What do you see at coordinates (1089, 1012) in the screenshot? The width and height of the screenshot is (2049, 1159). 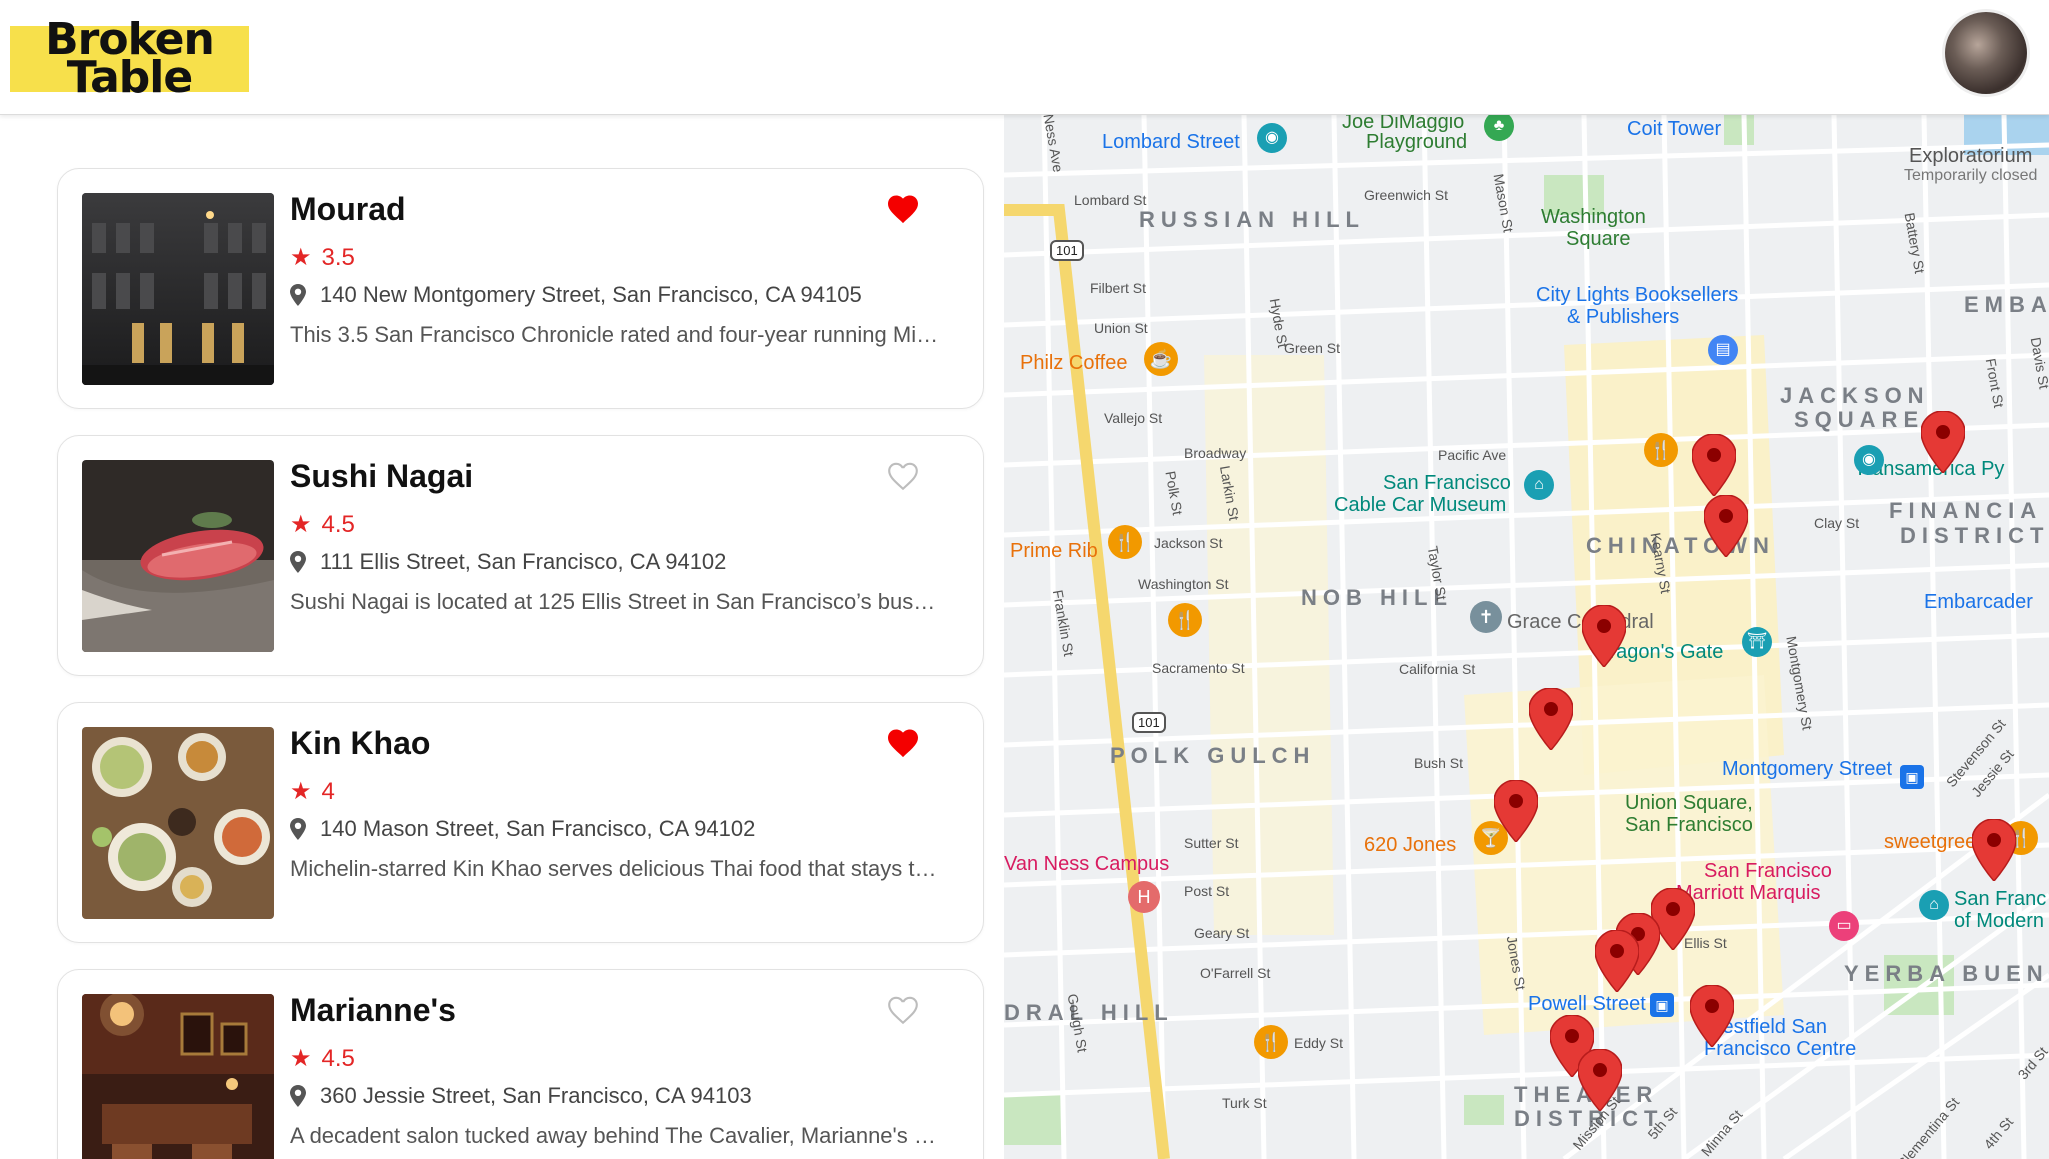 I see `district-label: DRAL HILL` at bounding box center [1089, 1012].